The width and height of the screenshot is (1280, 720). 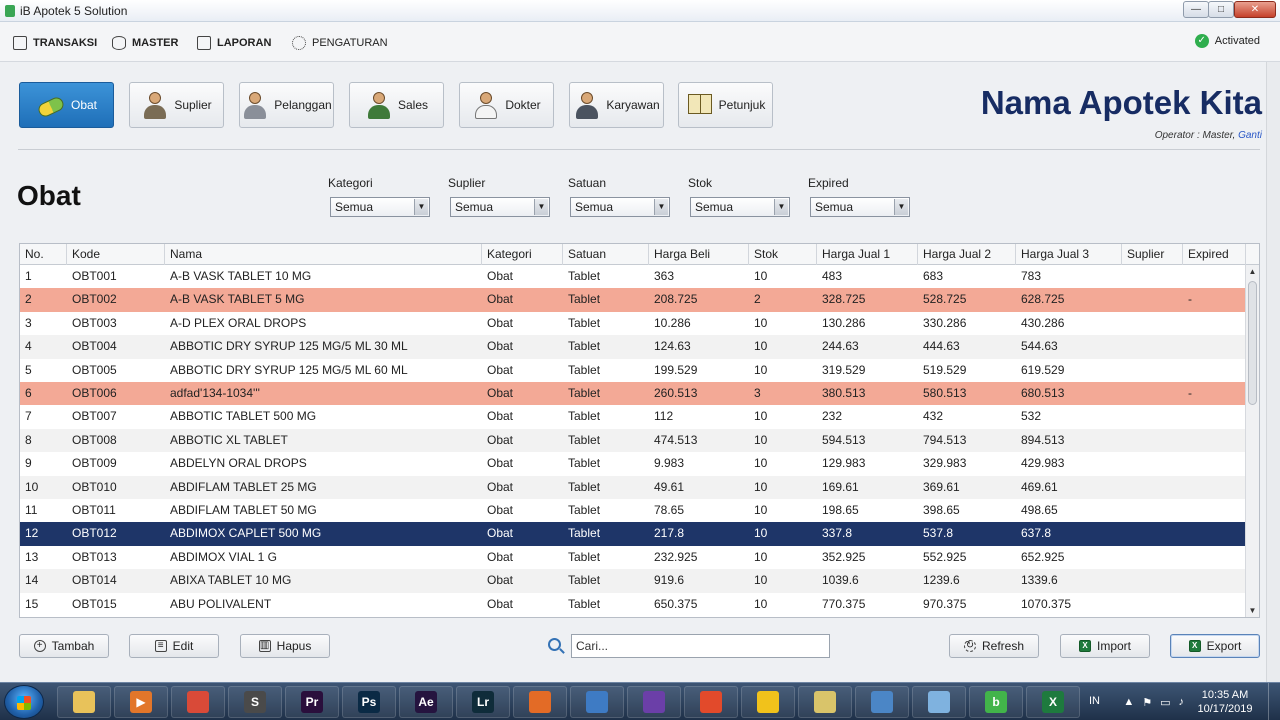 What do you see at coordinates (1255, 9) in the screenshot?
I see `close-button: ✕` at bounding box center [1255, 9].